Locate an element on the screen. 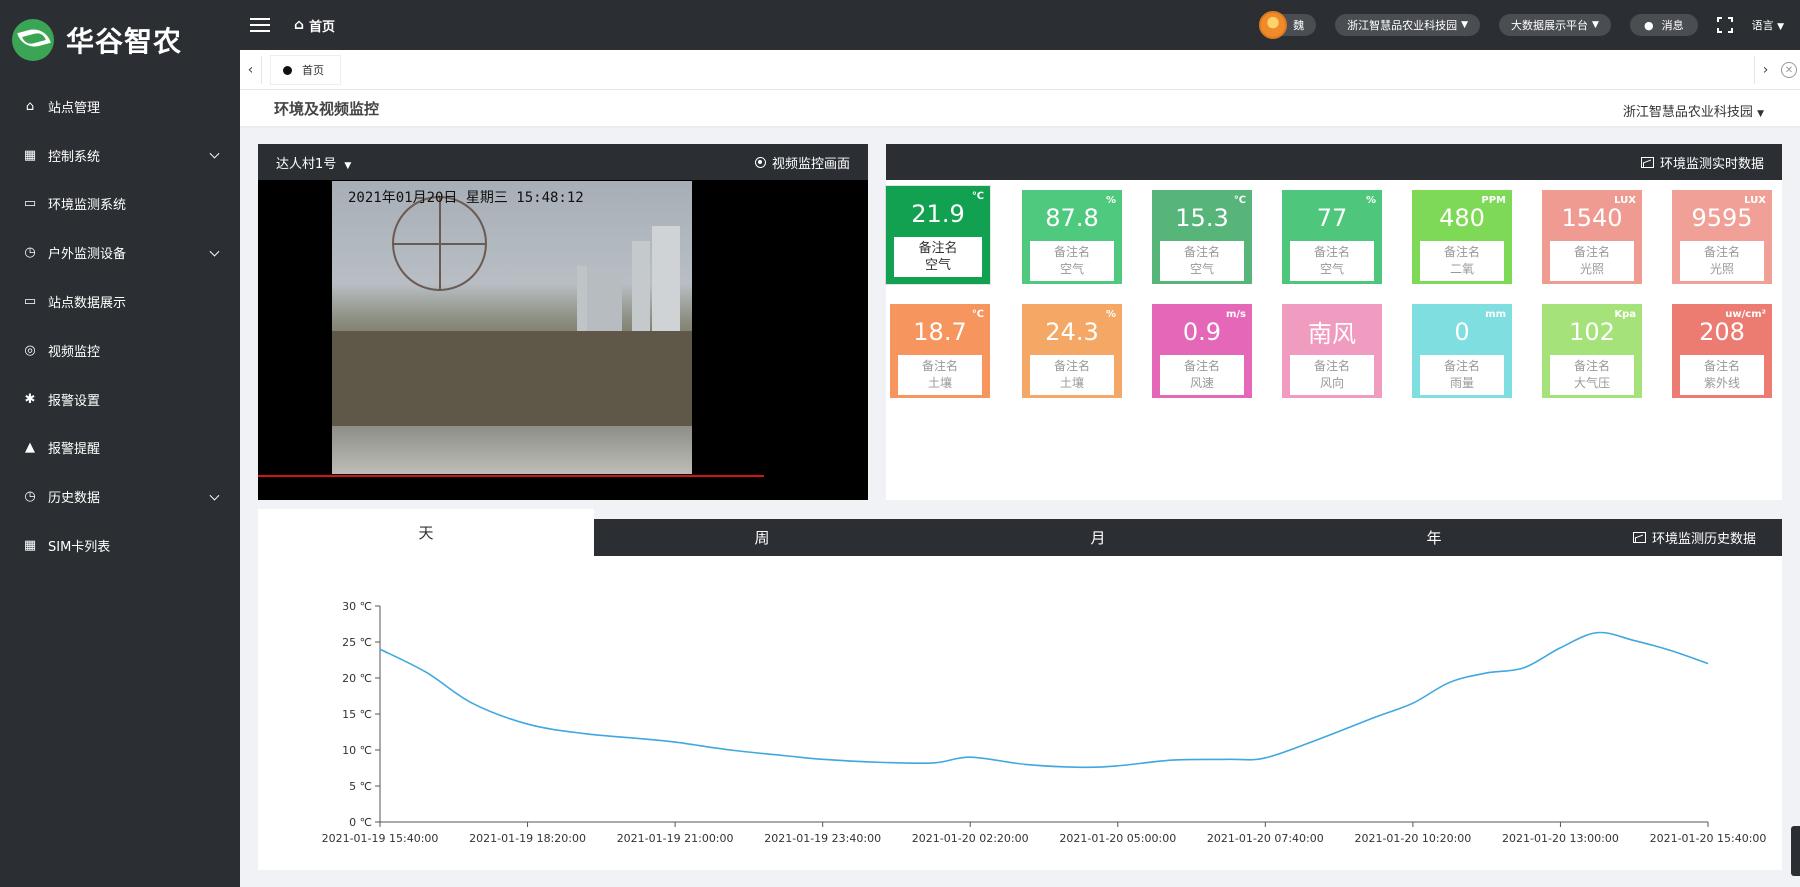 This screenshot has height=887, width=1800. tabs-scroll-right-icon: › is located at coordinates (1765, 70).